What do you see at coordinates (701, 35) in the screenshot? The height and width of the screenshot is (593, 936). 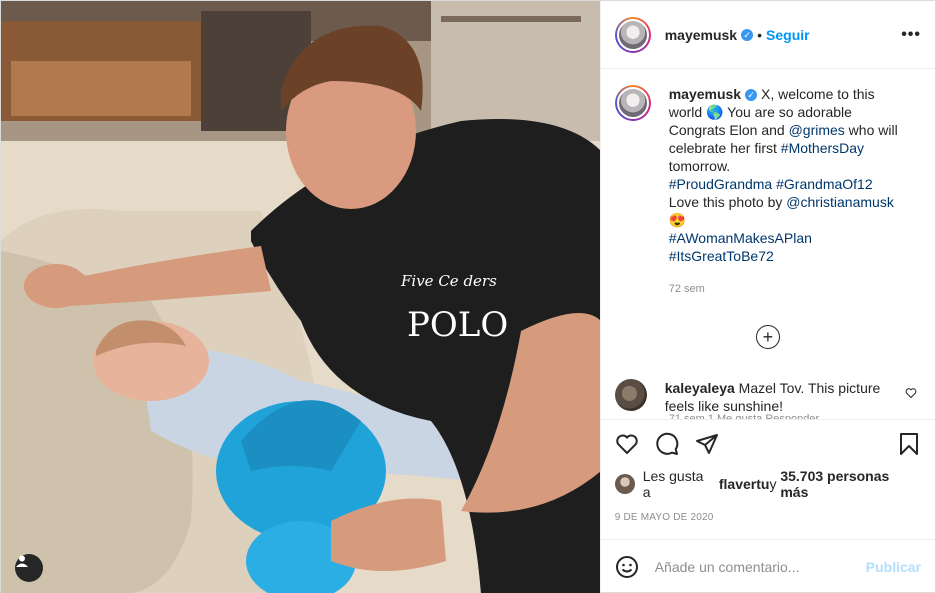 I see `header-username: mayemusk` at bounding box center [701, 35].